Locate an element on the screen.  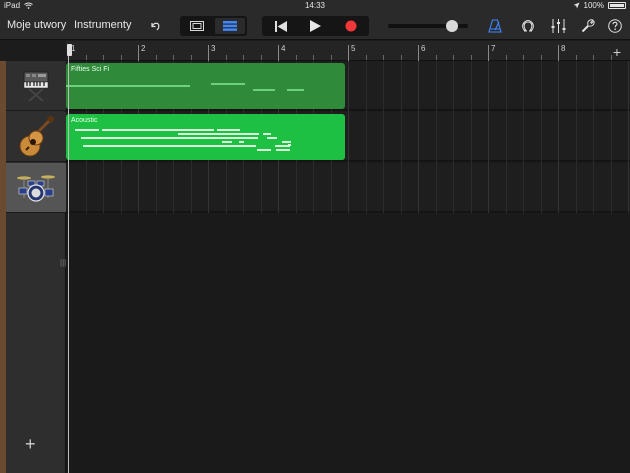
help-button is located at coordinates (615, 26).